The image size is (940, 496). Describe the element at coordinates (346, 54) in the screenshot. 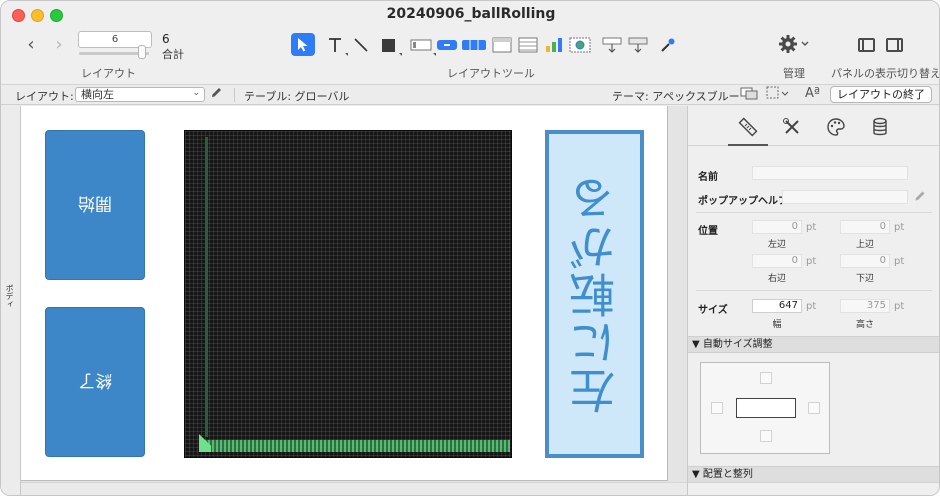

I see `text-tool-menu-indicator` at that location.